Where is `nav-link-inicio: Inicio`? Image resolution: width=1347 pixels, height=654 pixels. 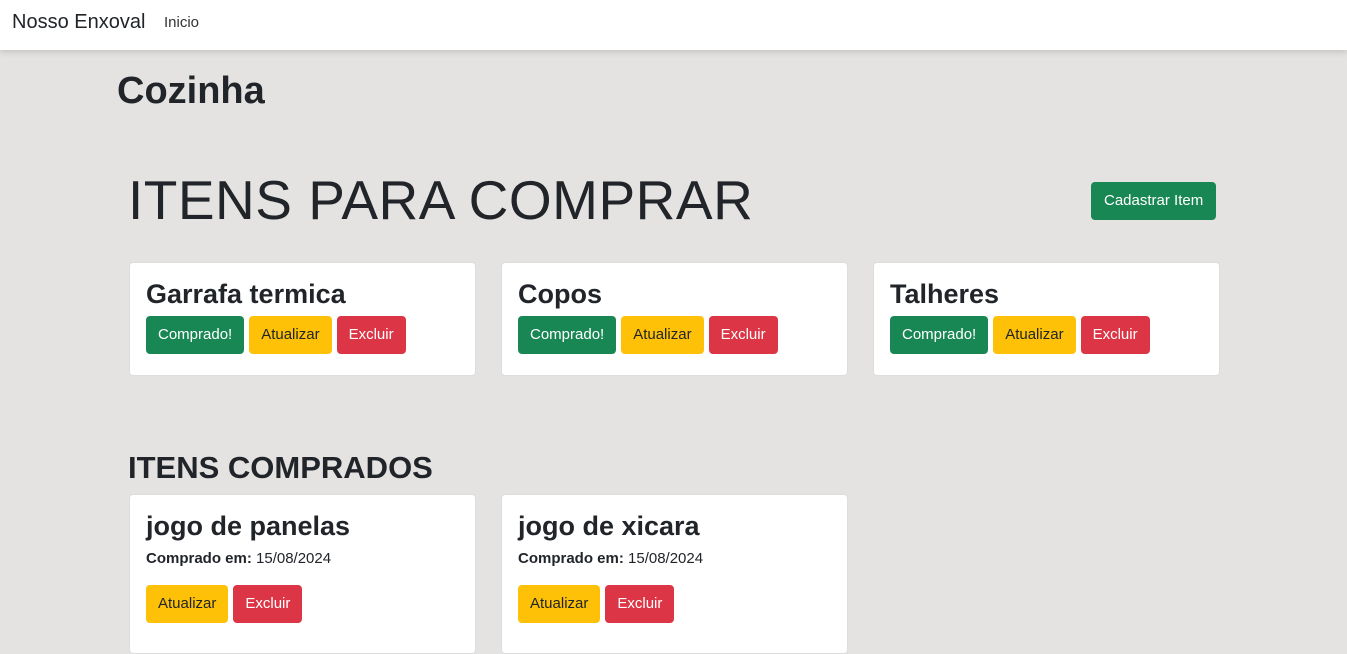
nav-link-inicio: Inicio is located at coordinates (181, 22).